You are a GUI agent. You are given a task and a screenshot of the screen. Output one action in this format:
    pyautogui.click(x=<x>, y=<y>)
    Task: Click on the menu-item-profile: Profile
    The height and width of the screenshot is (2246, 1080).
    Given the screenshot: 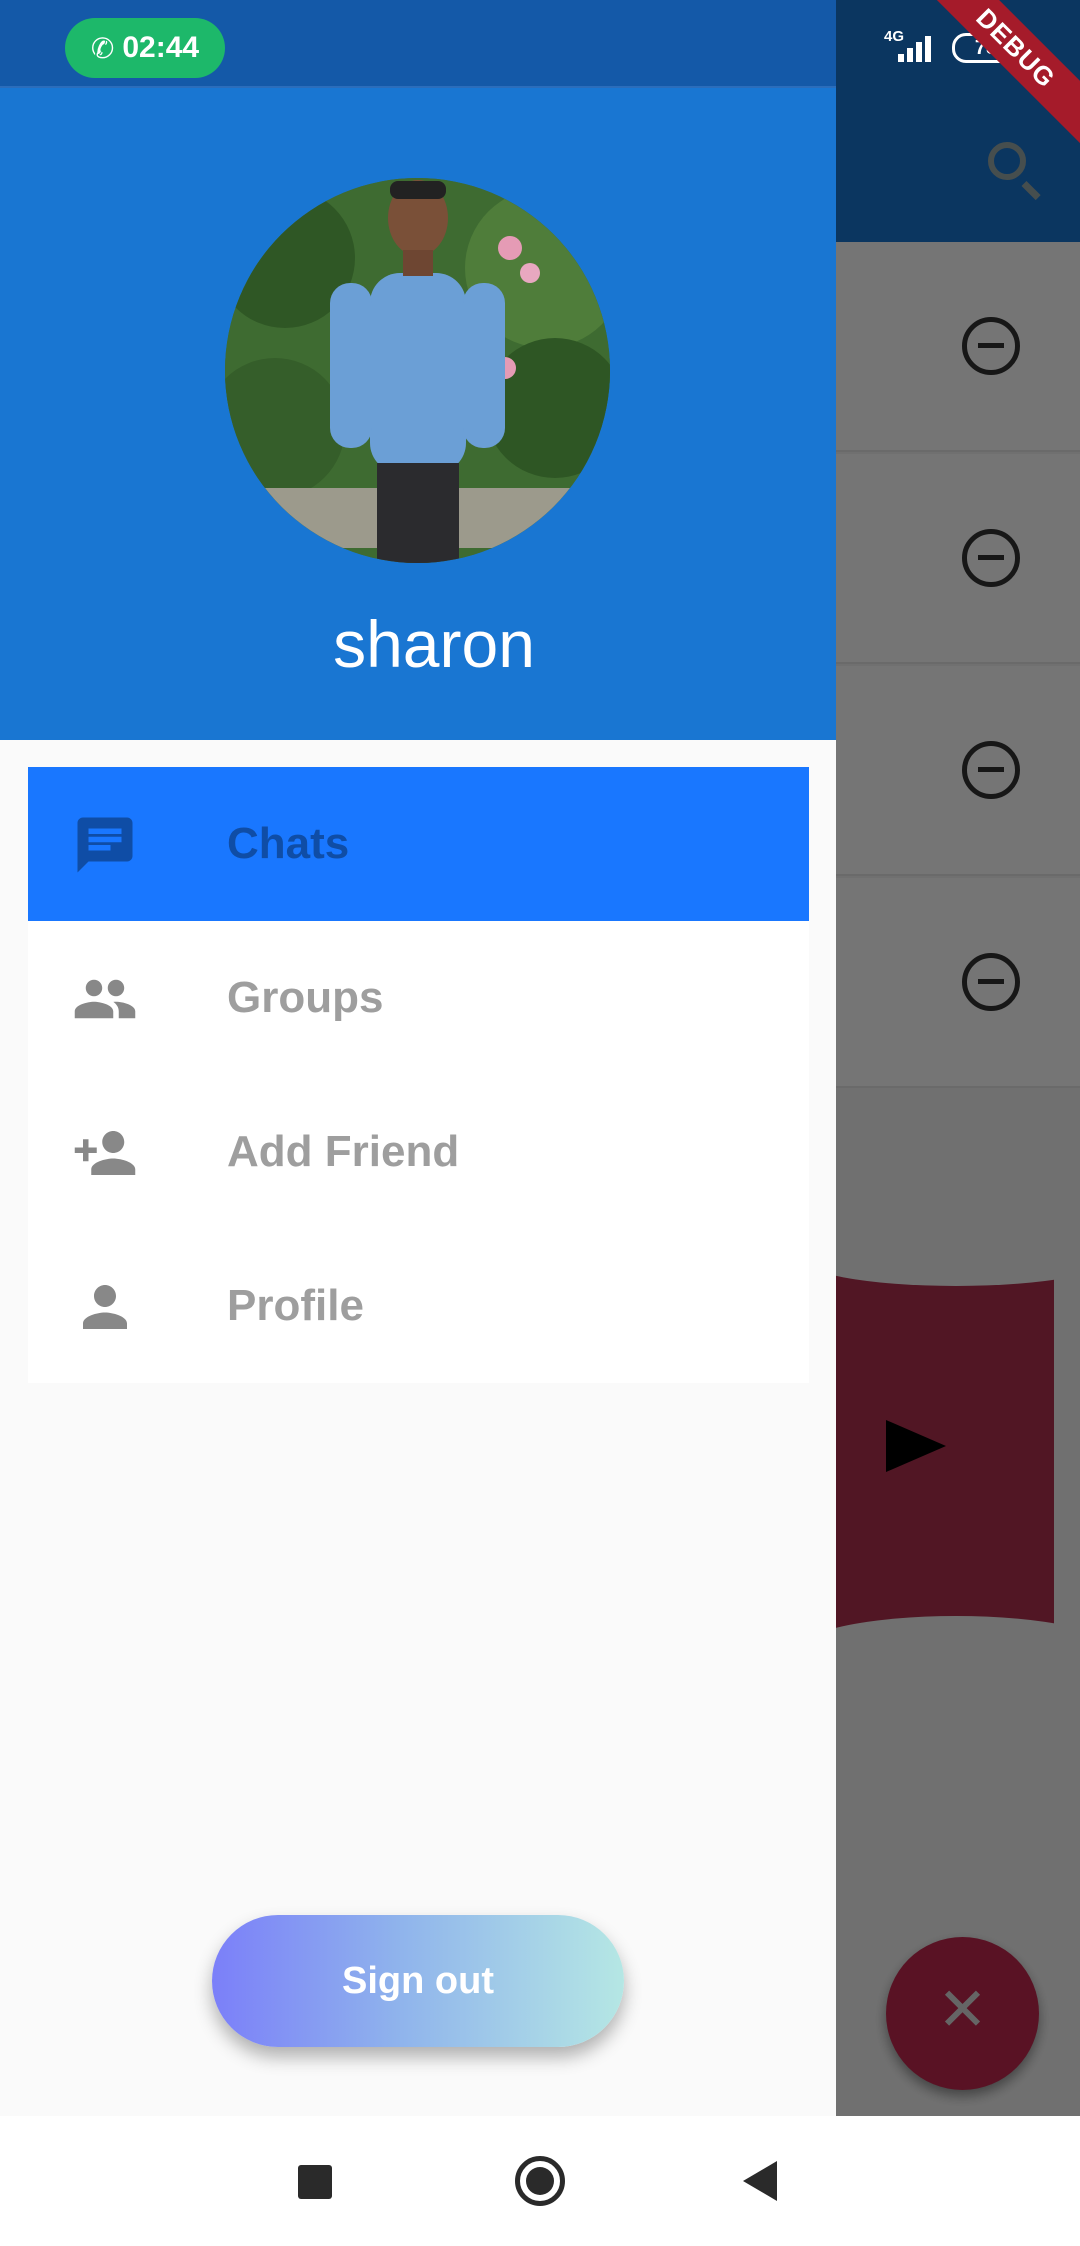 What is the action you would take?
    pyautogui.click(x=418, y=1306)
    